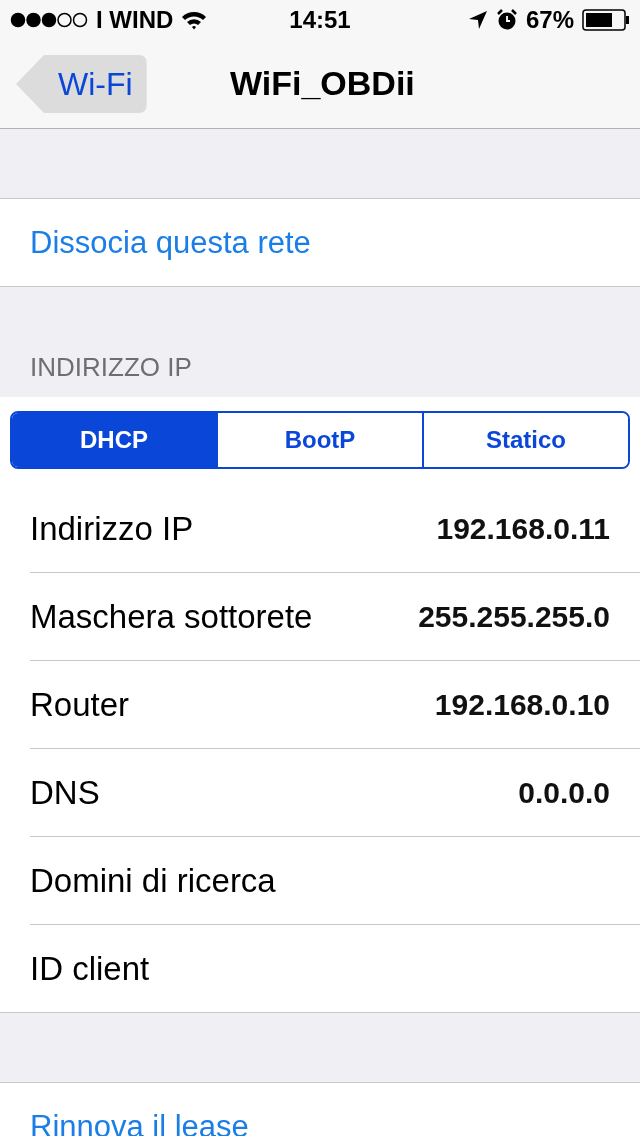  Describe the element at coordinates (320, 20) in the screenshot. I see `clock-time: 14:51` at that location.